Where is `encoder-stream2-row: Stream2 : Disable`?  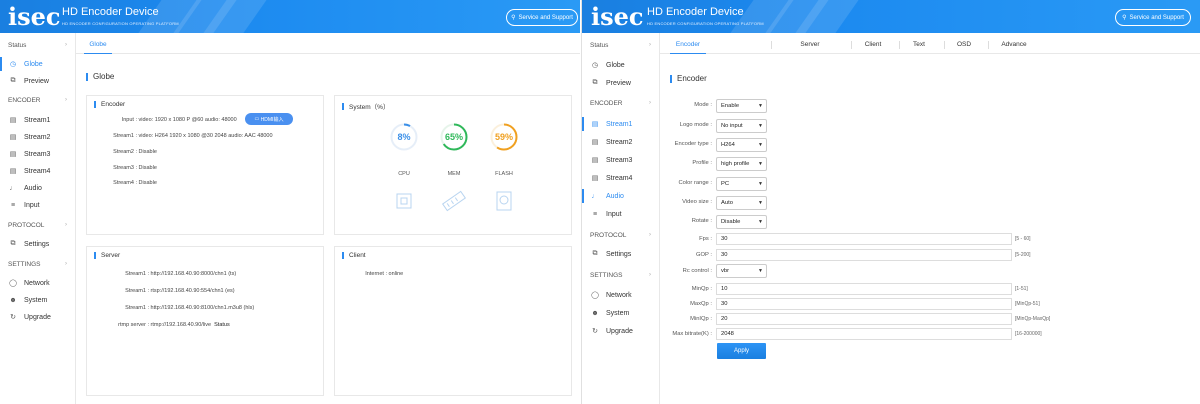
encoder-stream2-row: Stream2 : Disable is located at coordinates (135, 152).